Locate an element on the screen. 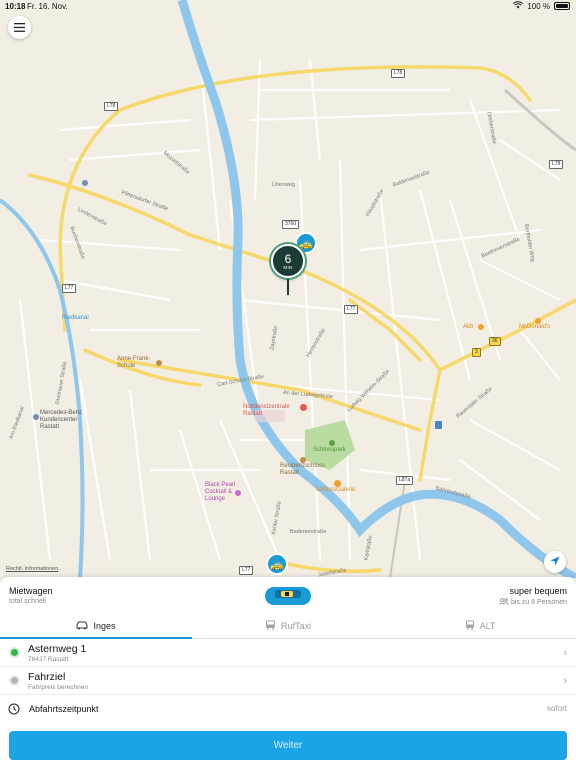  status-right: 100 % is located at coordinates (541, 6).